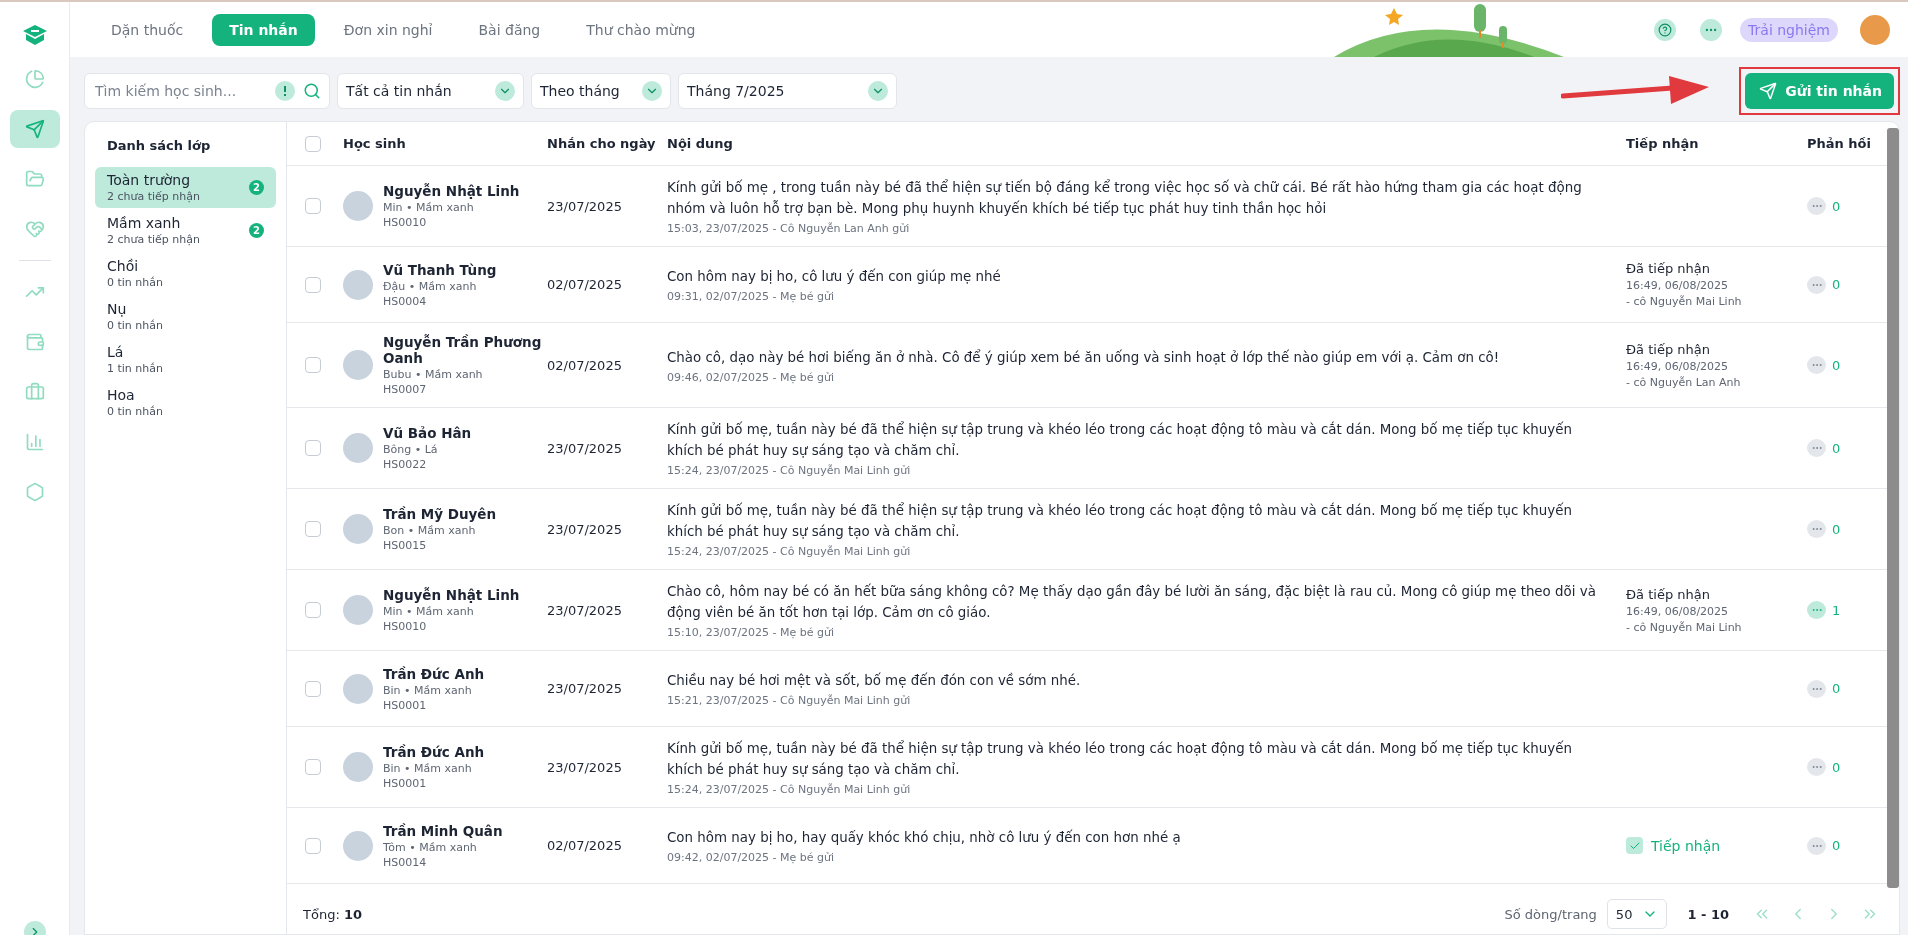  I want to click on column-header: Nhắn cho ngày, so click(602, 143).